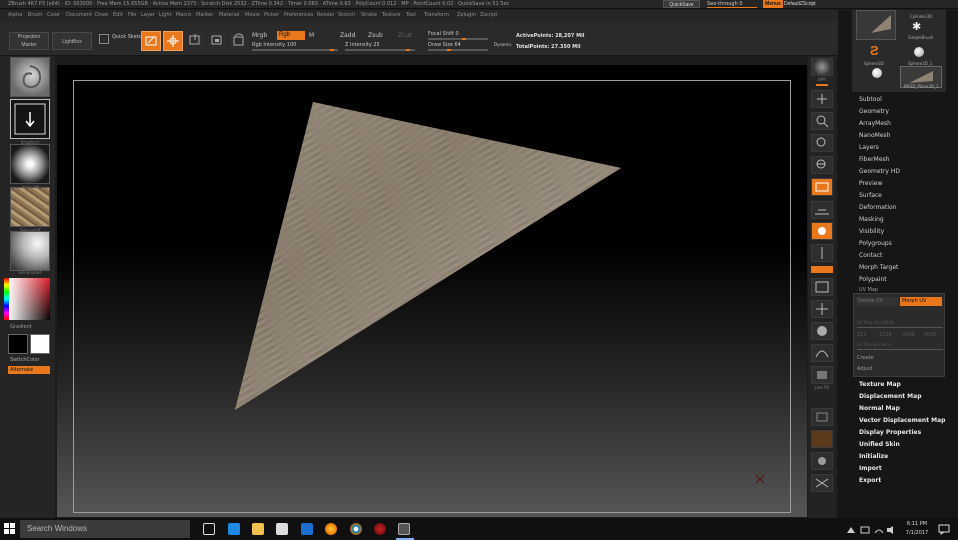 The width and height of the screenshot is (958, 540). I want to click on visibility-menu: Visibility, so click(871, 231).